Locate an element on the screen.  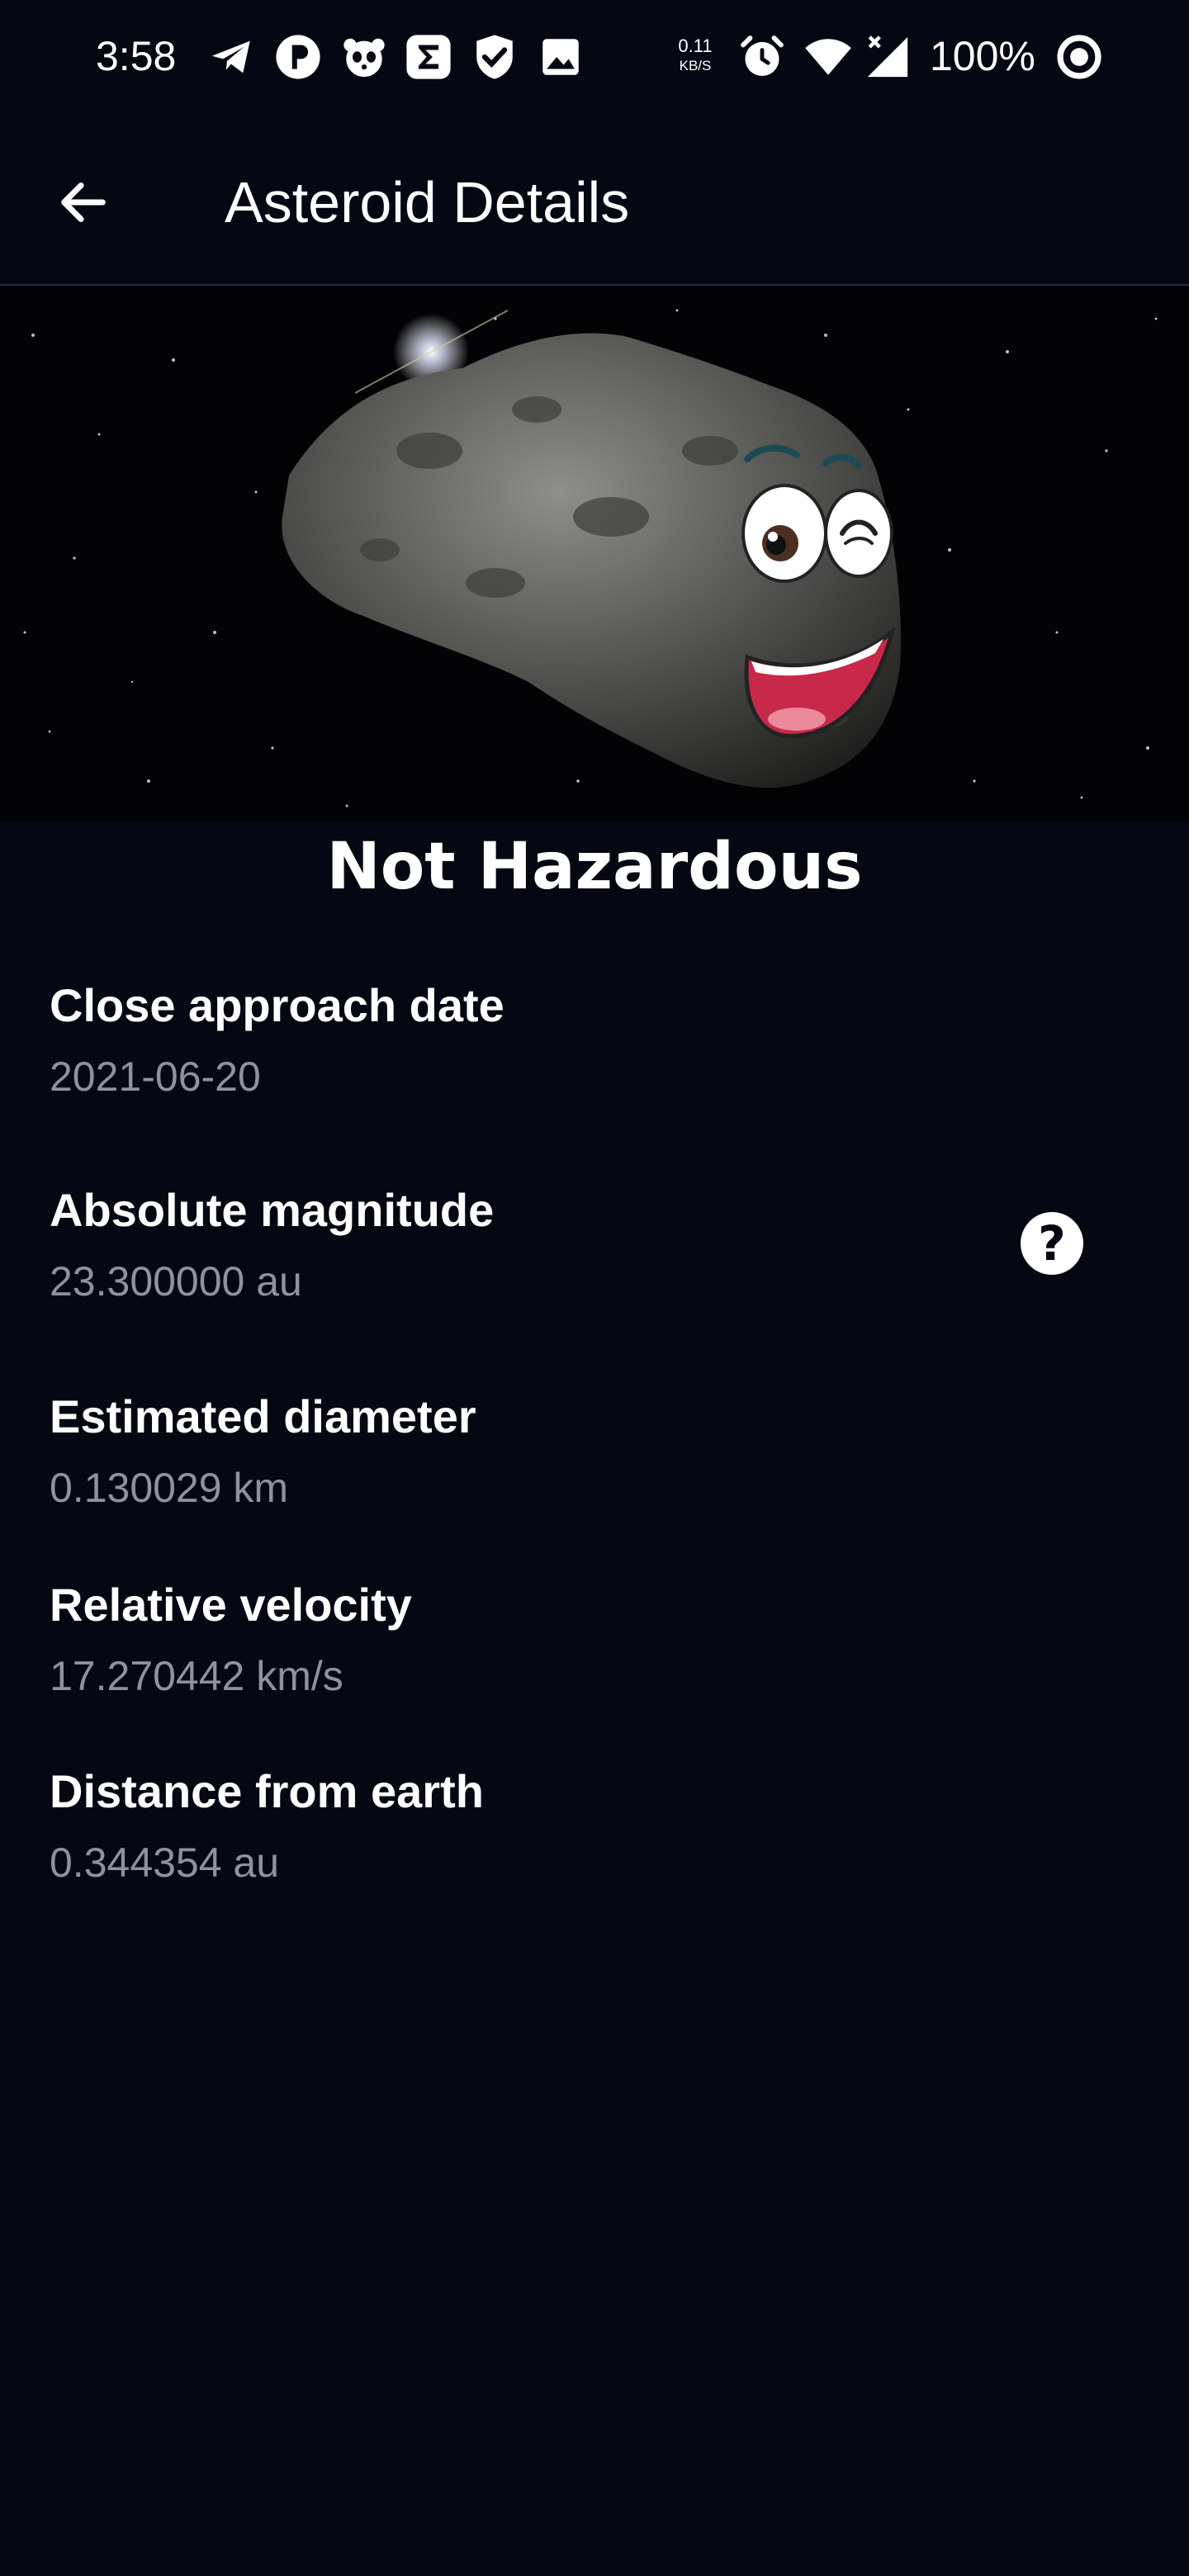
app-bar: Asteroid Details is located at coordinates (594, 201).